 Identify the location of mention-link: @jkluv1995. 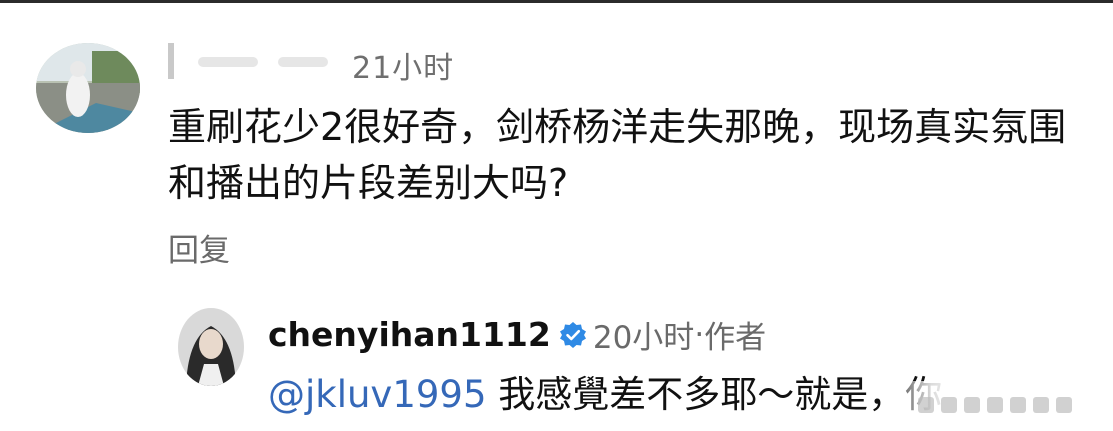
(377, 394).